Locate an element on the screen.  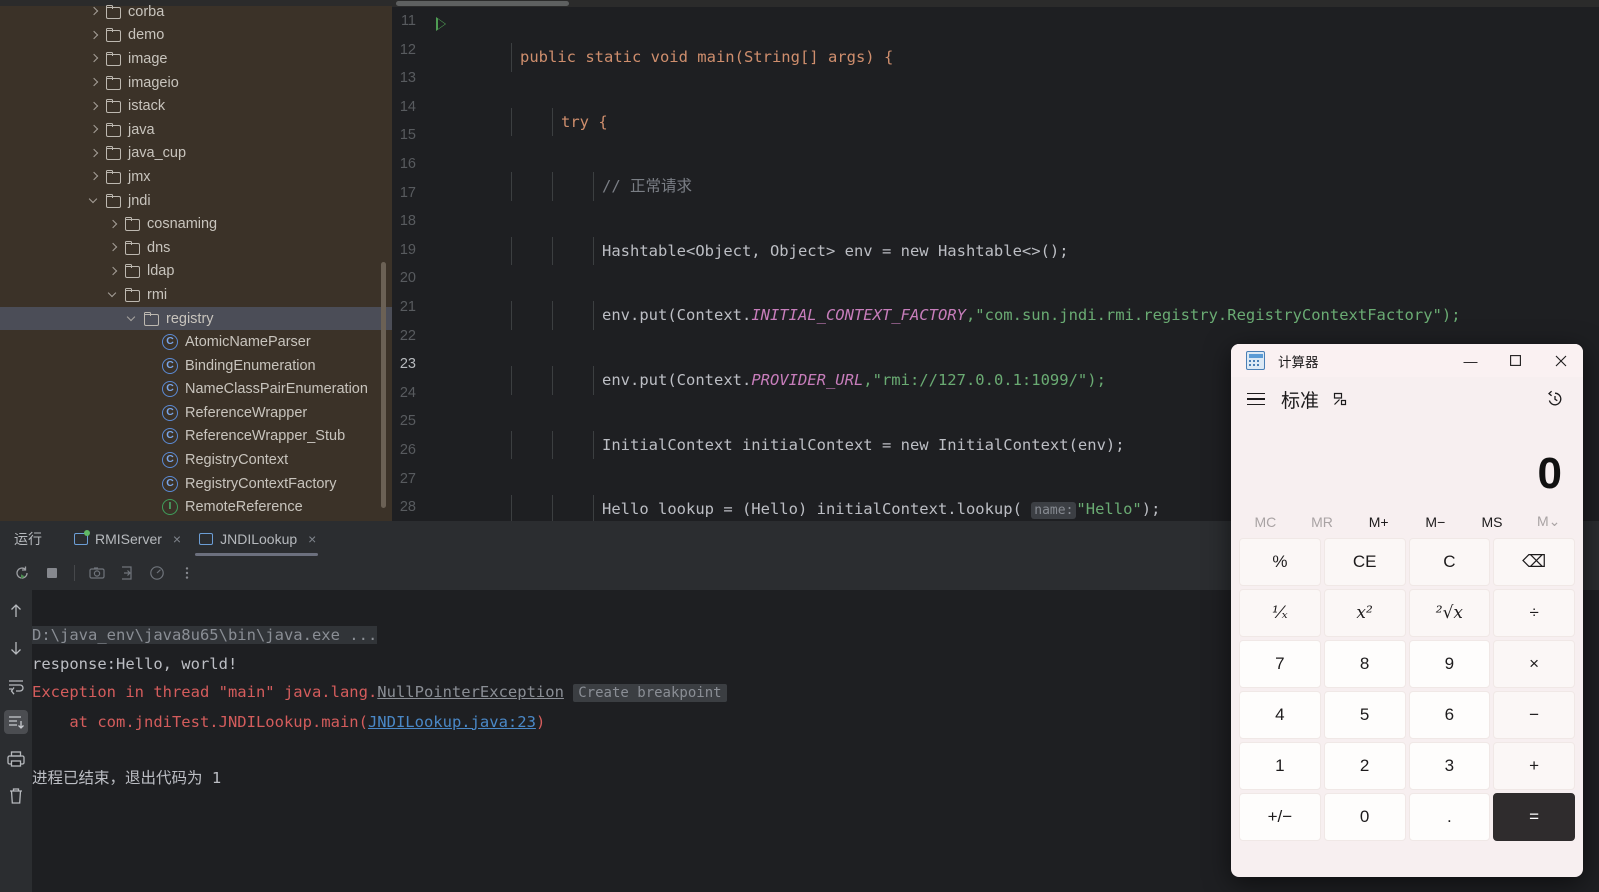
tree-item-registrycontextfactory: C RegistryContextFactory is located at coordinates (196, 484).